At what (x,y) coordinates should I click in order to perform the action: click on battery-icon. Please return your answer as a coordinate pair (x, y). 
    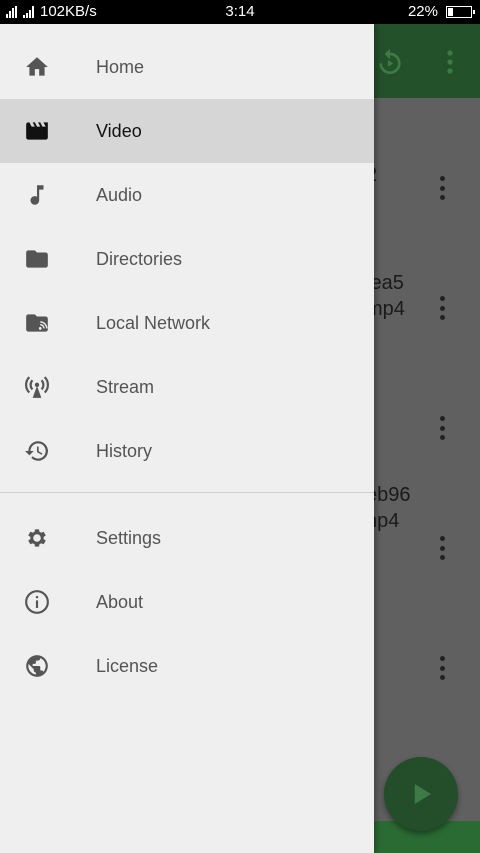
    Looking at the image, I should click on (460, 11).